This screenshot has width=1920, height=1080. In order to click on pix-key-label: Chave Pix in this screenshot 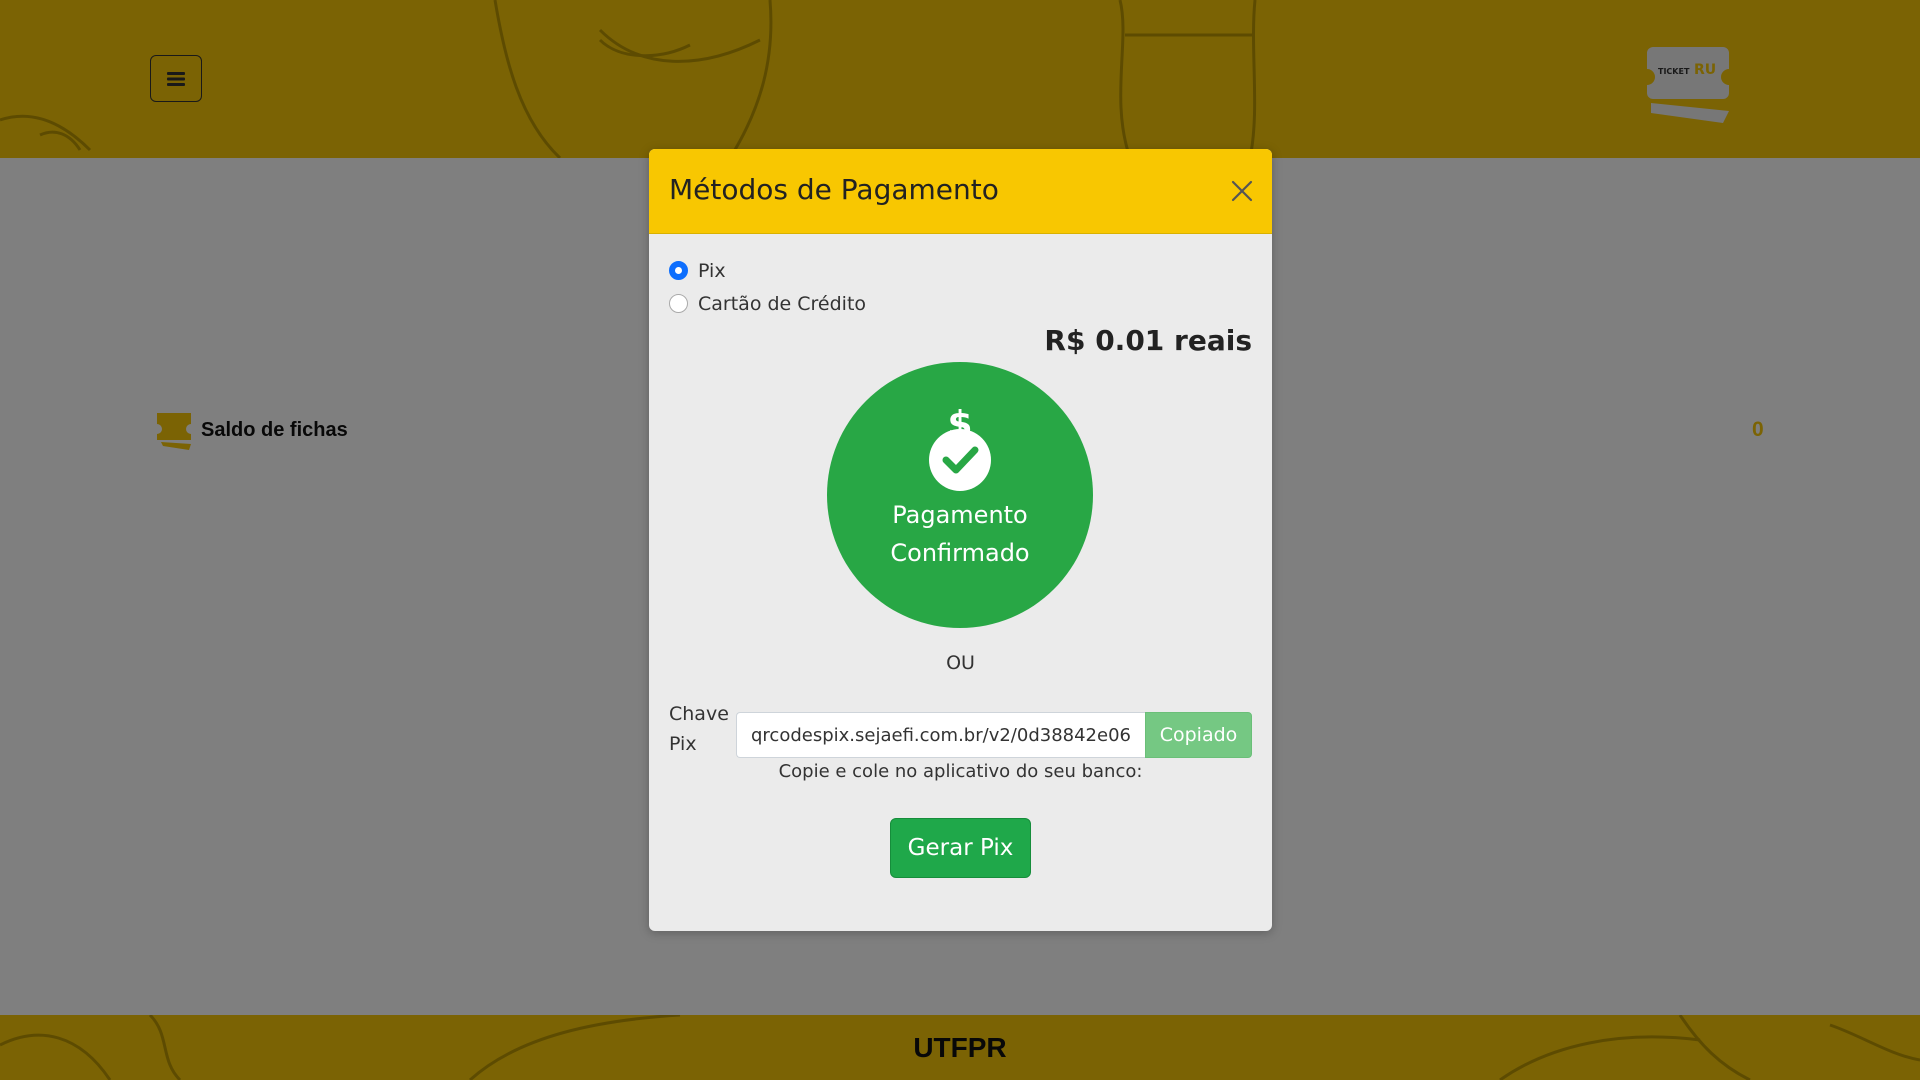, I will do `click(699, 729)`.